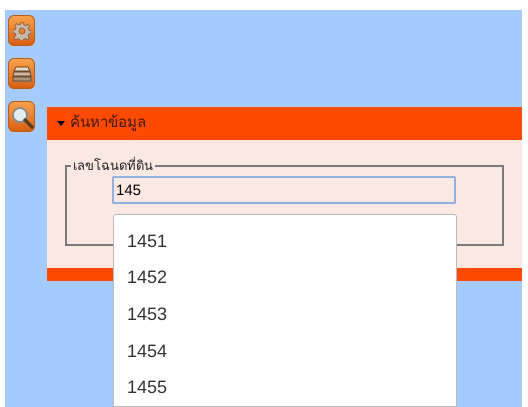 The width and height of the screenshot is (528, 407). I want to click on search-button, so click(21, 116).